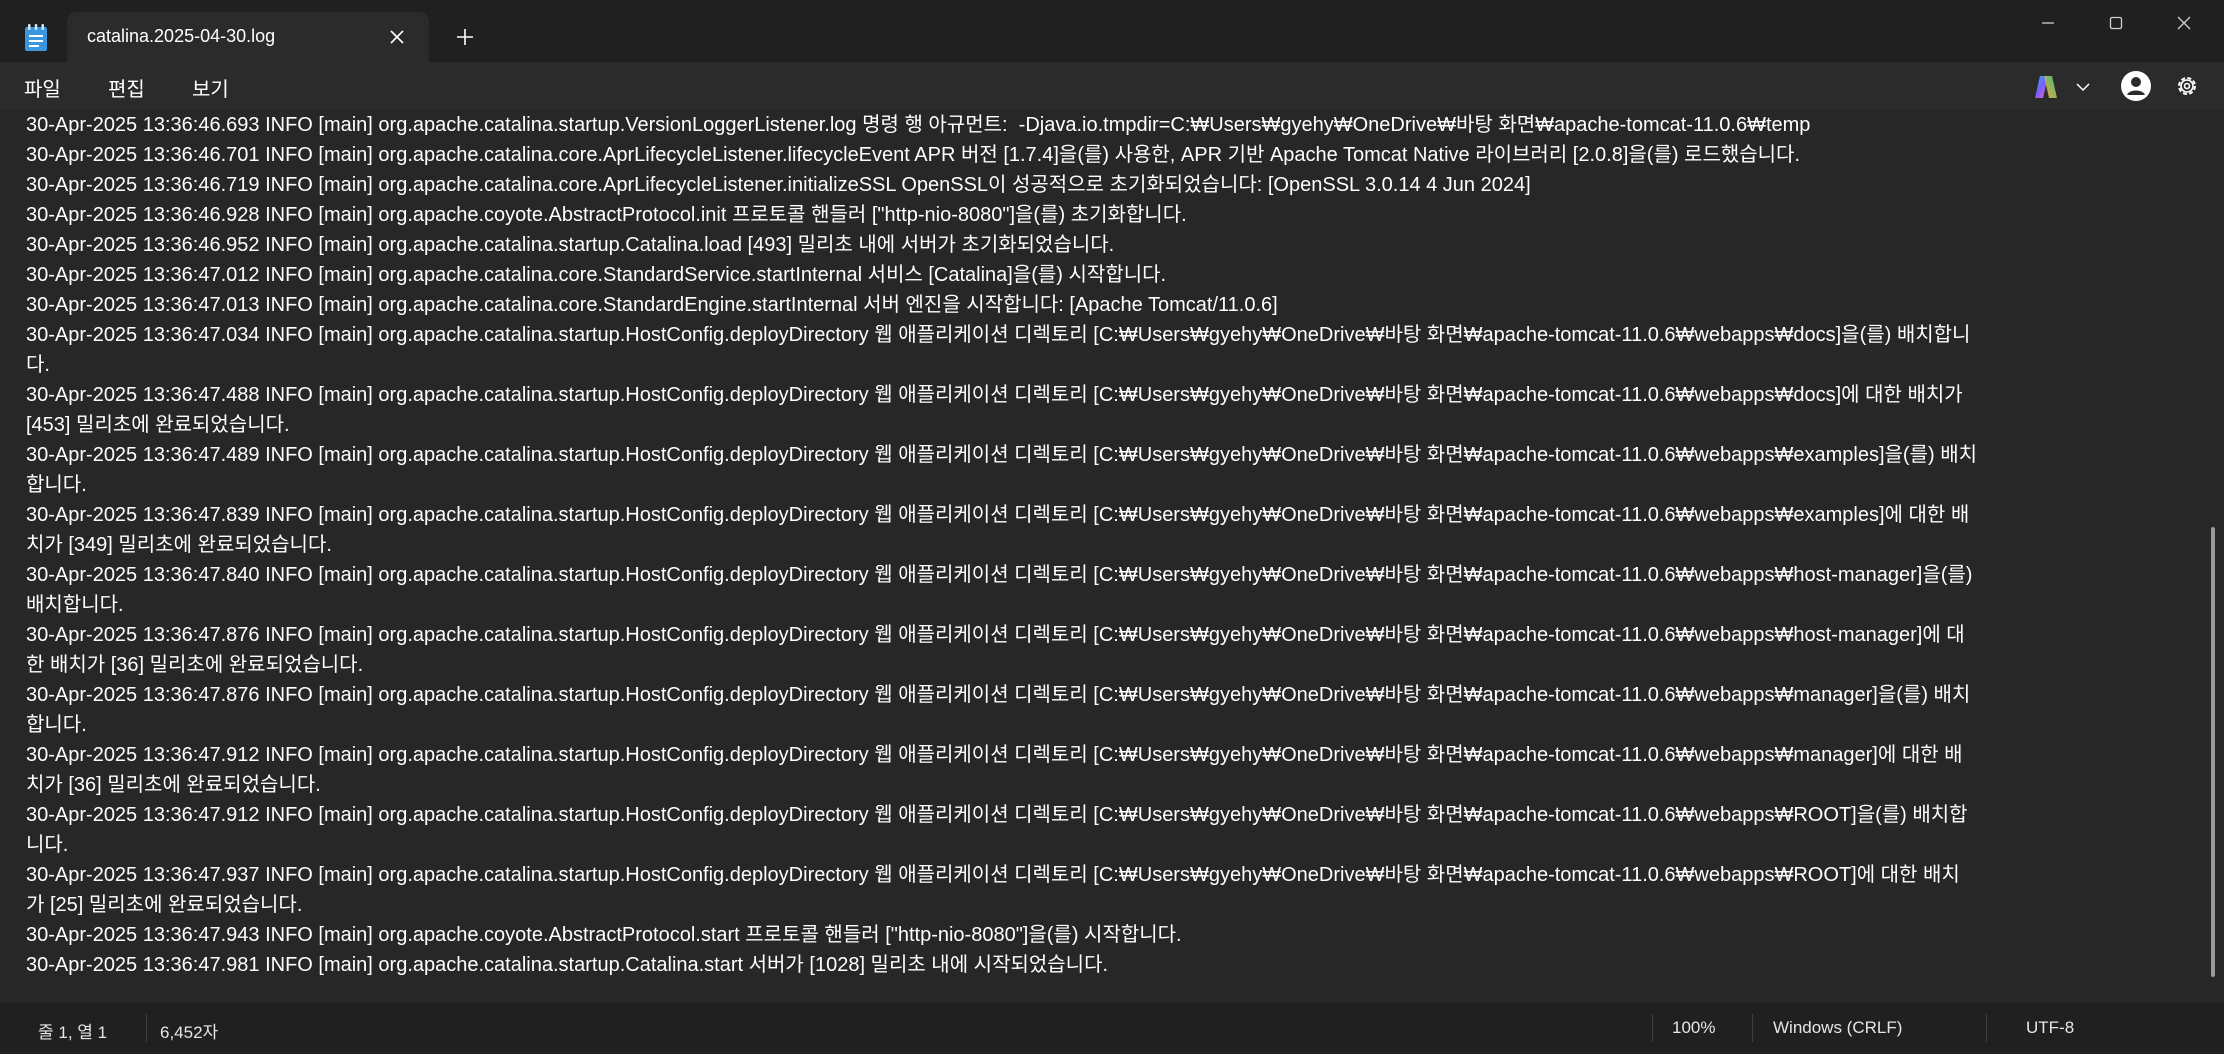 The image size is (2224, 1054). Describe the element at coordinates (2046, 87) in the screenshot. I see `copilot-icon` at that location.